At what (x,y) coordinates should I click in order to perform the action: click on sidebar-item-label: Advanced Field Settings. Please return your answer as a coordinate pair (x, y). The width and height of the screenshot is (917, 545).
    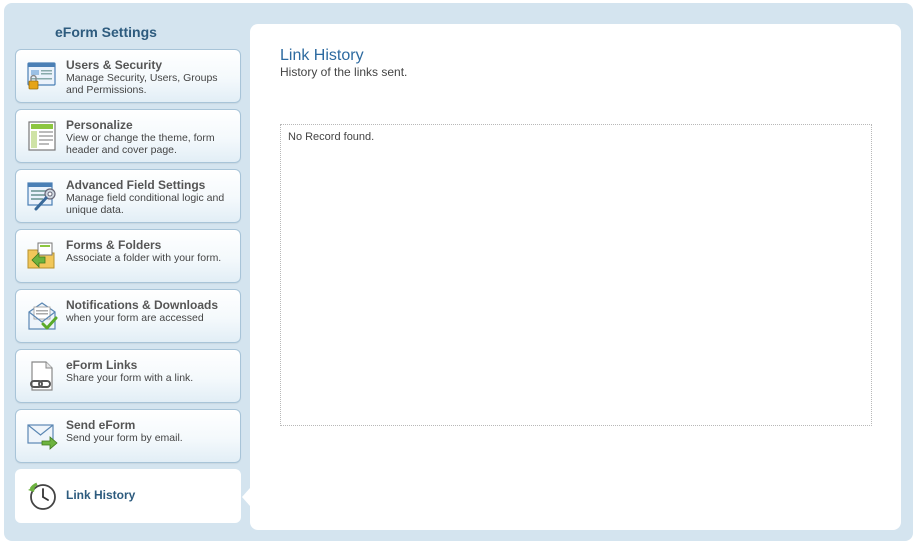
    Looking at the image, I should click on (136, 185).